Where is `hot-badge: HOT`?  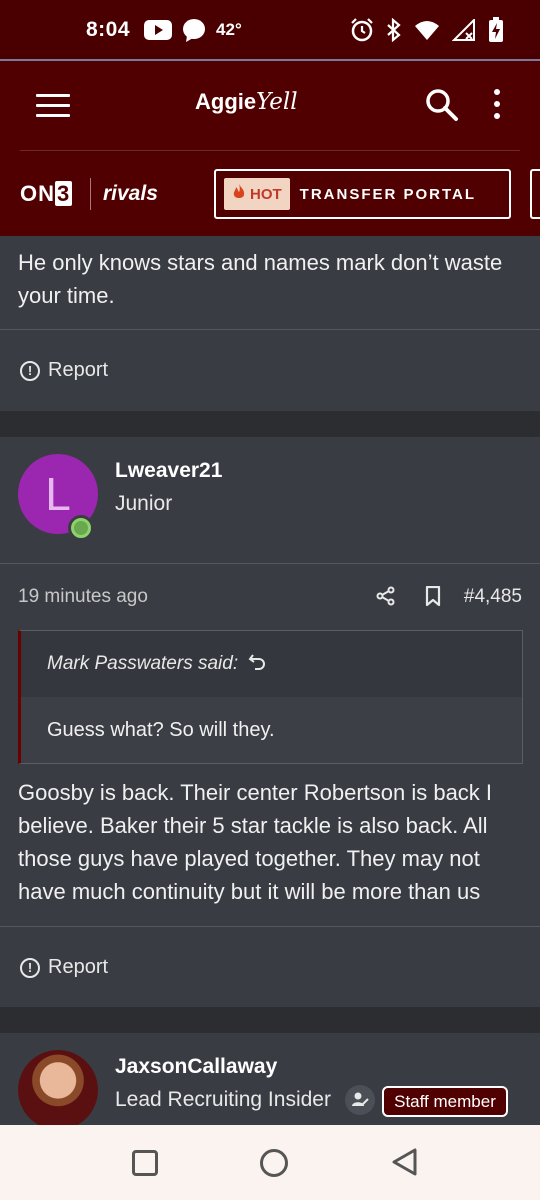 hot-badge: HOT is located at coordinates (257, 194).